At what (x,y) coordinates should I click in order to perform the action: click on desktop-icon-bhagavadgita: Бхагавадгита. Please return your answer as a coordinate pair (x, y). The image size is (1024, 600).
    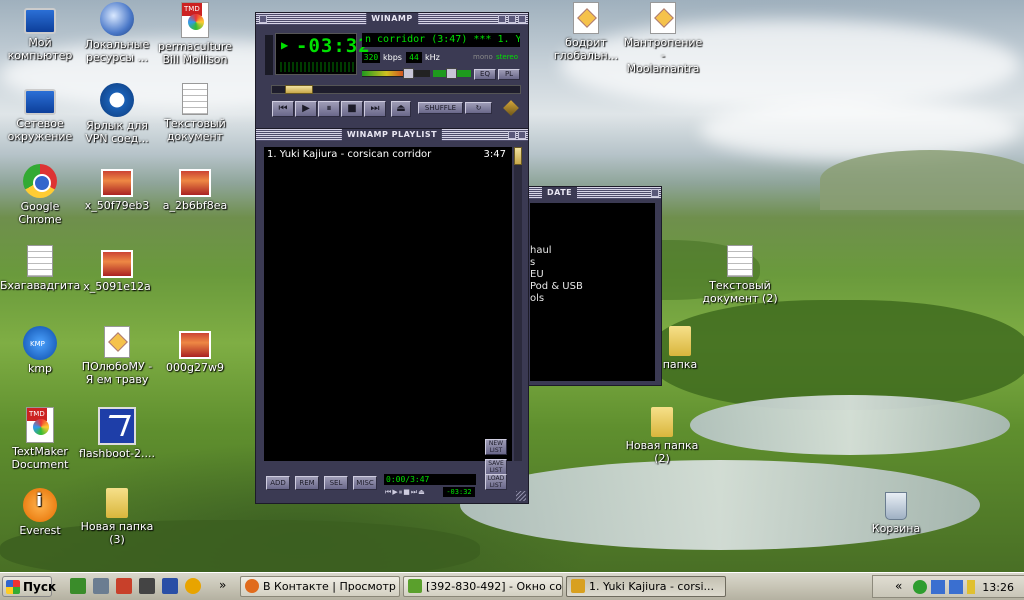
    Looking at the image, I should click on (40, 268).